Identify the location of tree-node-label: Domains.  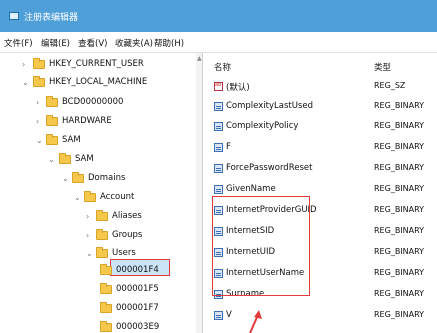
(107, 178).